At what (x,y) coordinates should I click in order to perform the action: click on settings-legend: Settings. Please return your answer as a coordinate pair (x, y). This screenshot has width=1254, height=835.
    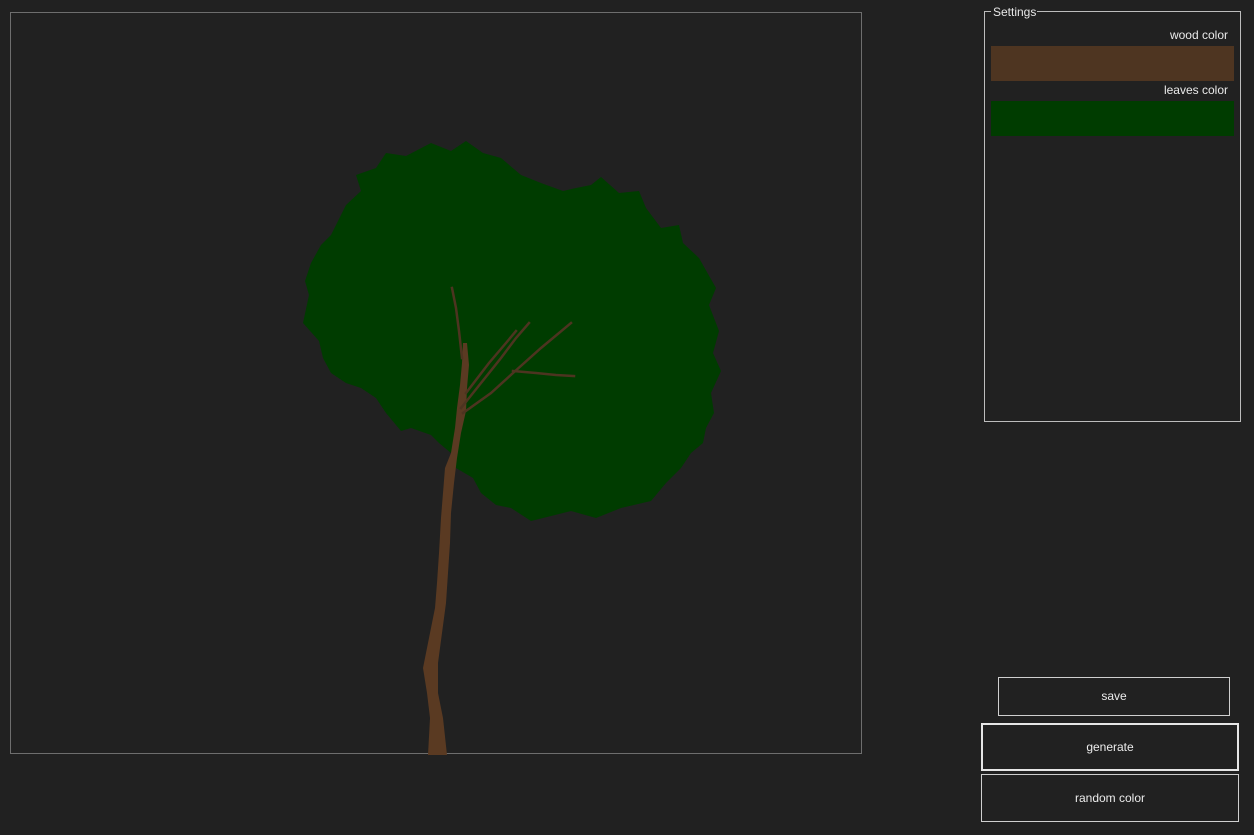
    Looking at the image, I should click on (1014, 12).